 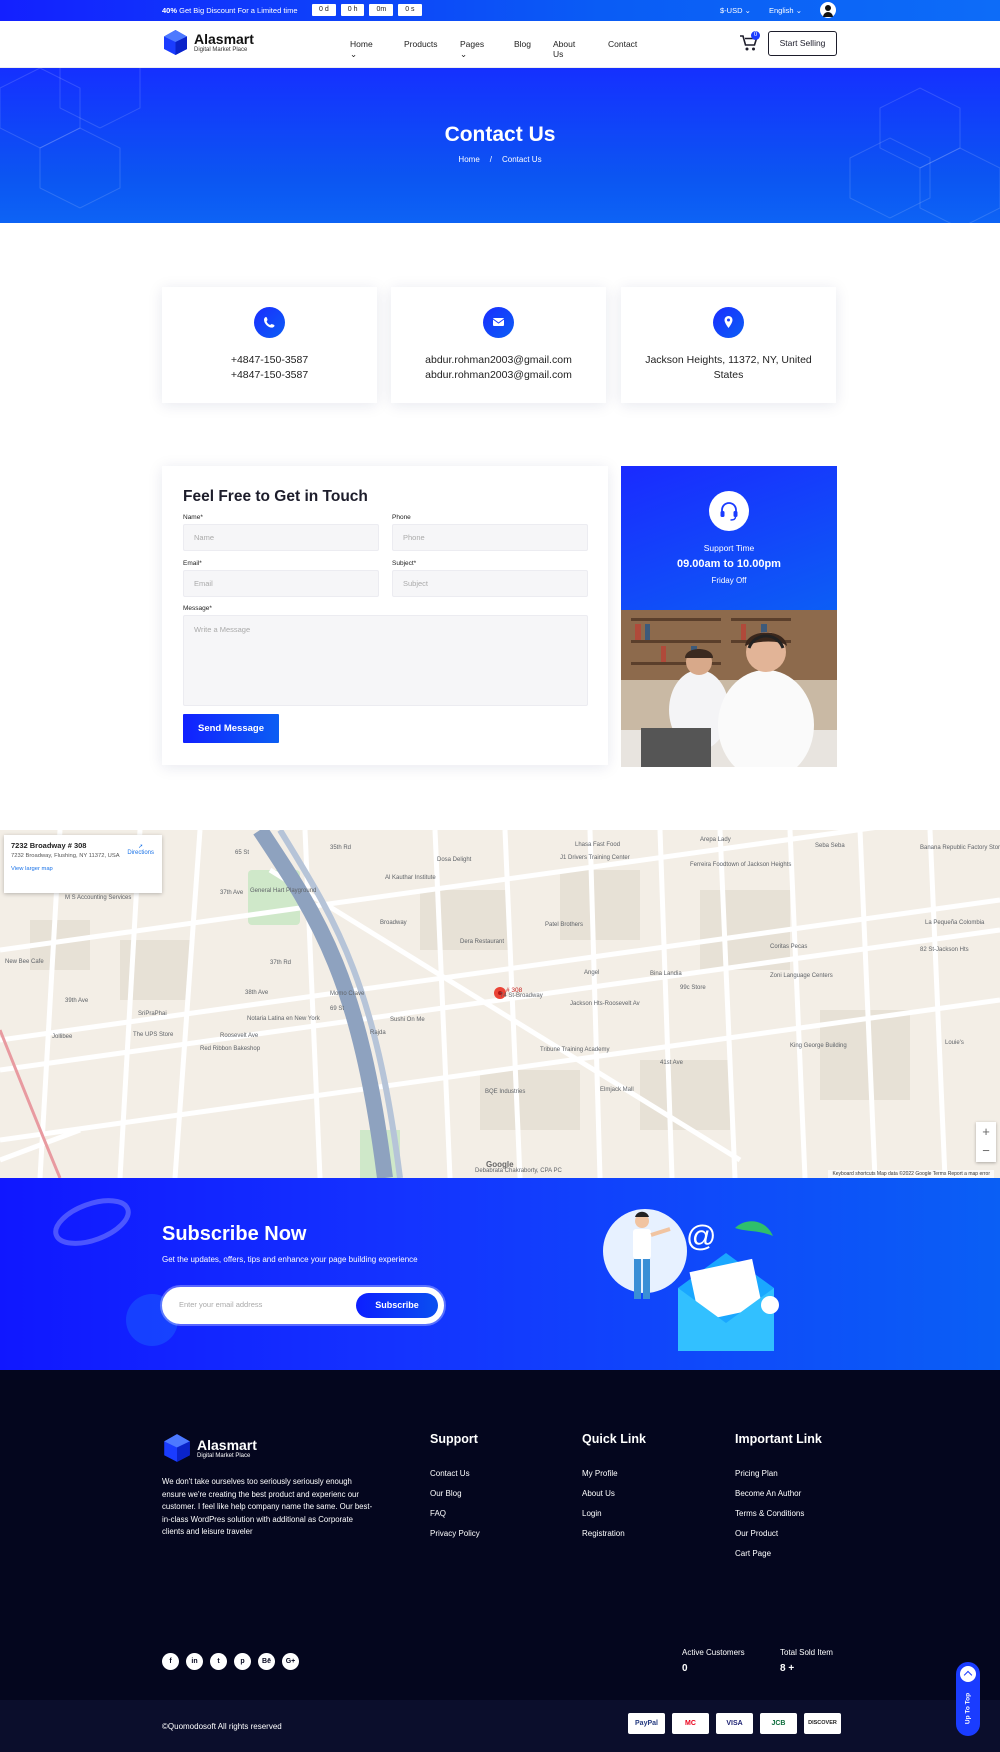 What do you see at coordinates (378, 1033) in the screenshot?
I see `map-label: Rajda` at bounding box center [378, 1033].